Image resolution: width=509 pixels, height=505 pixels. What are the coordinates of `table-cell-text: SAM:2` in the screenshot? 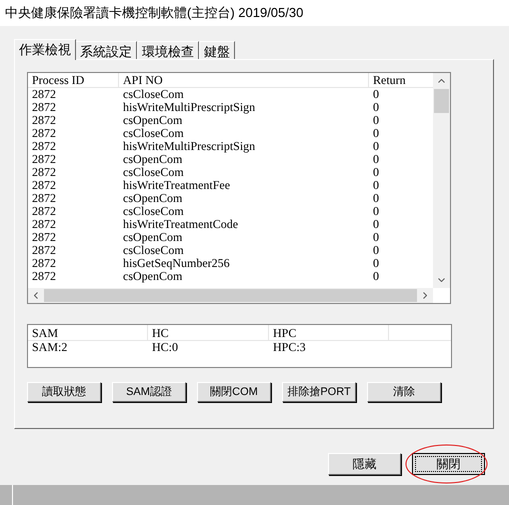 It's located at (49, 348).